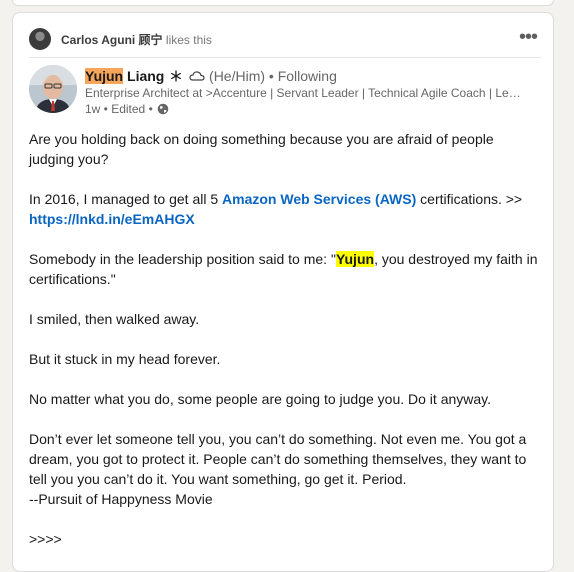 This screenshot has width=574, height=572. What do you see at coordinates (112, 219) in the screenshot?
I see `short-url-link: https://lnkd.in/eEmAHGX` at bounding box center [112, 219].